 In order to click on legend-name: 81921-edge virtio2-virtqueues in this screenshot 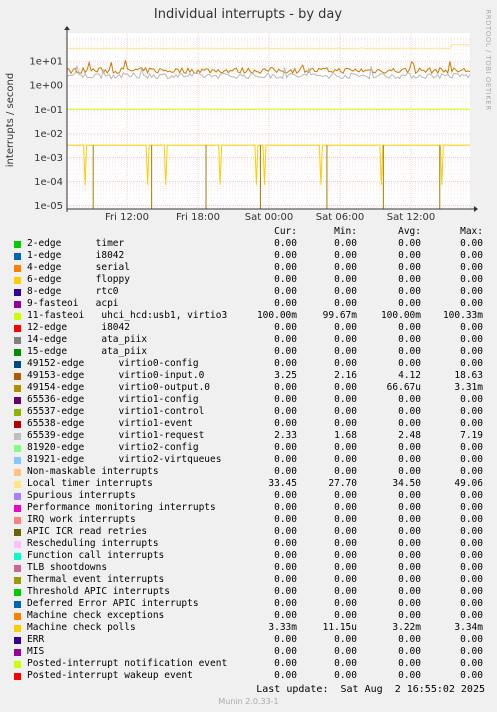, I will do `click(124, 459)`.